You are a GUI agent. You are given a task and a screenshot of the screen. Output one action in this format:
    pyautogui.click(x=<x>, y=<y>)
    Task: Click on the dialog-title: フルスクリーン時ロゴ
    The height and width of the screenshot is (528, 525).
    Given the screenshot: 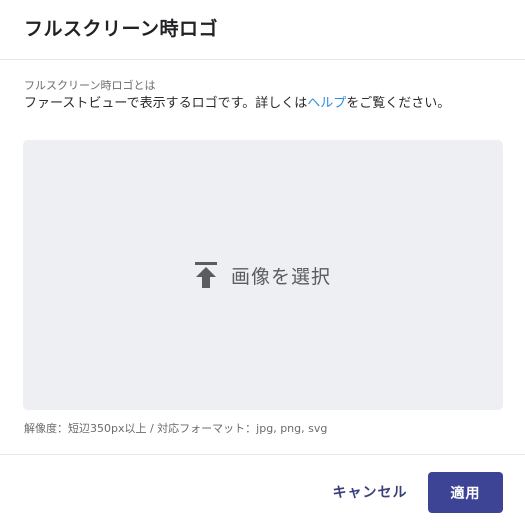 What is the action you would take?
    pyautogui.click(x=121, y=29)
    